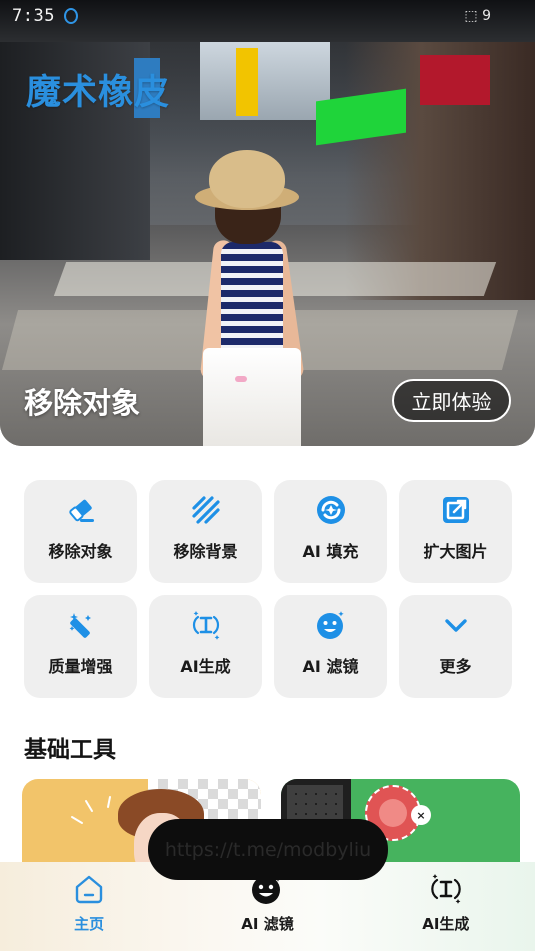 Image resolution: width=535 pixels, height=951 pixels. Describe the element at coordinates (455, 666) in the screenshot. I see `tool-label: 更多` at that location.